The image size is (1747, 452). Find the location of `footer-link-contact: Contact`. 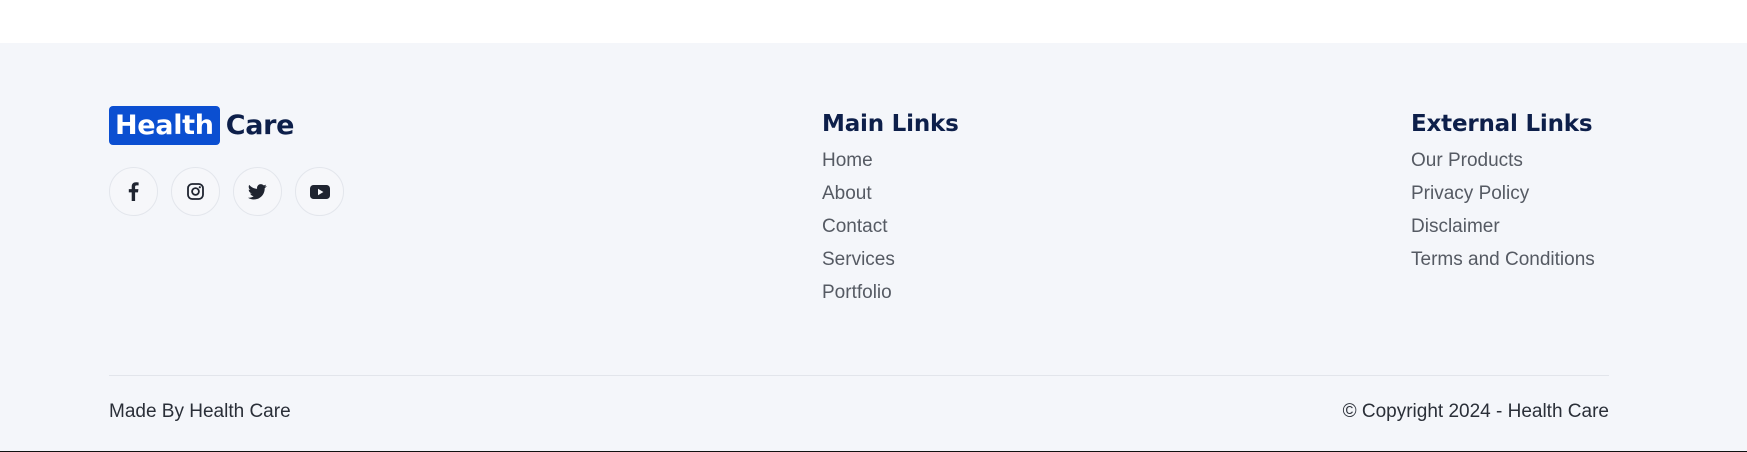

footer-link-contact: Contact is located at coordinates (890, 226).